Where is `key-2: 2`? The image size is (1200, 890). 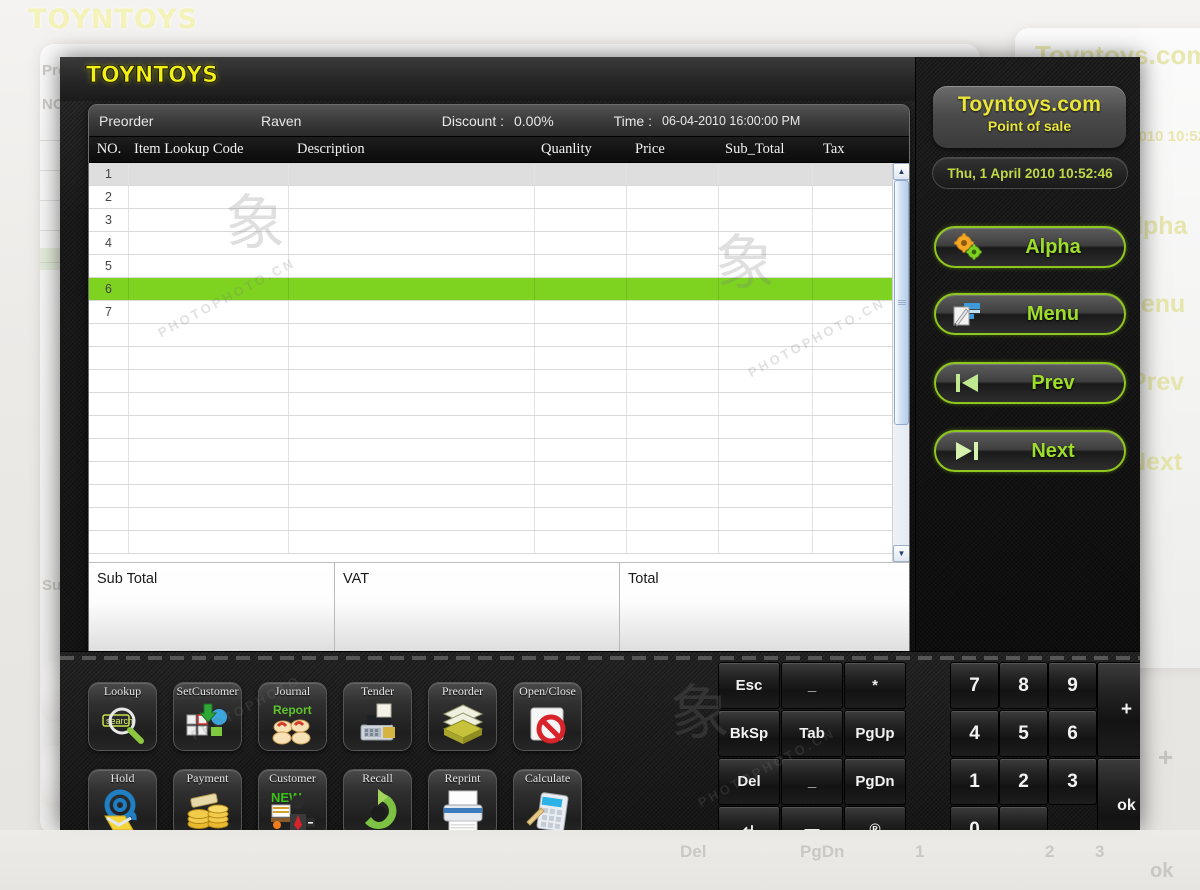
key-2: 2 is located at coordinates (1023, 781).